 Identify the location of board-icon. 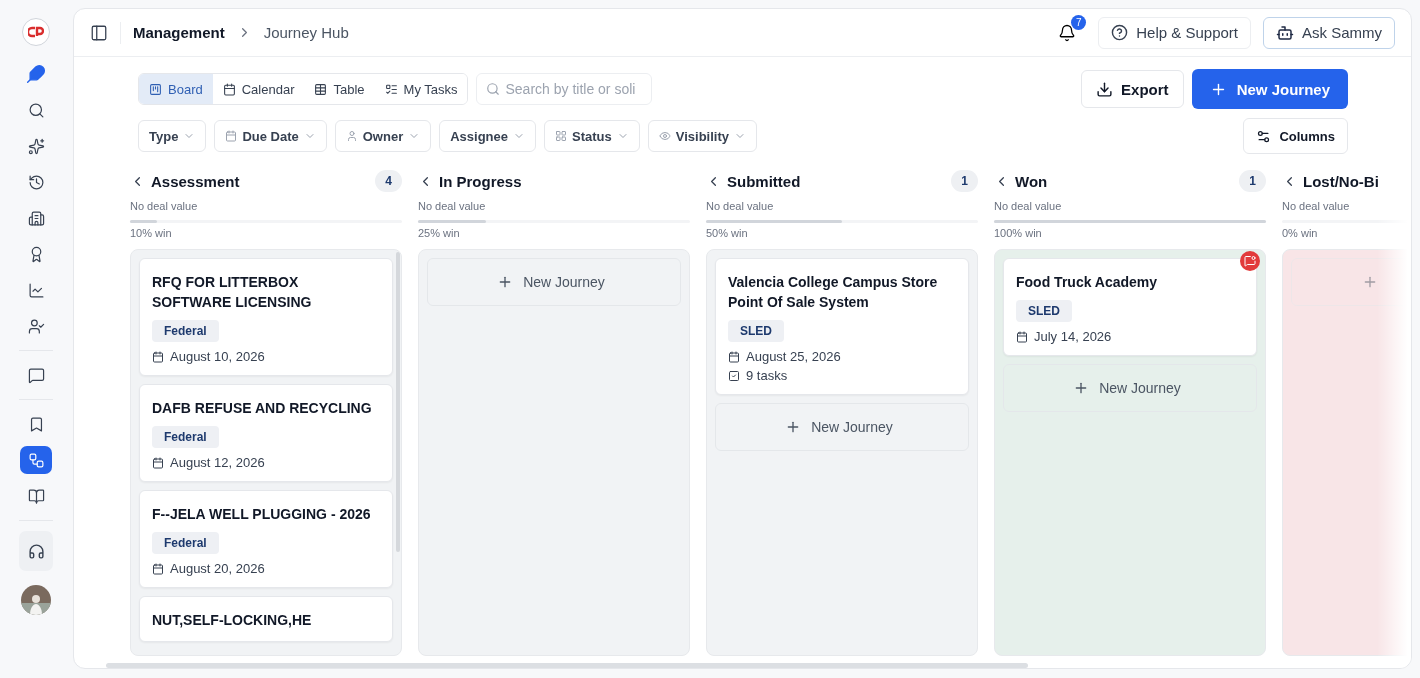
(155, 89).